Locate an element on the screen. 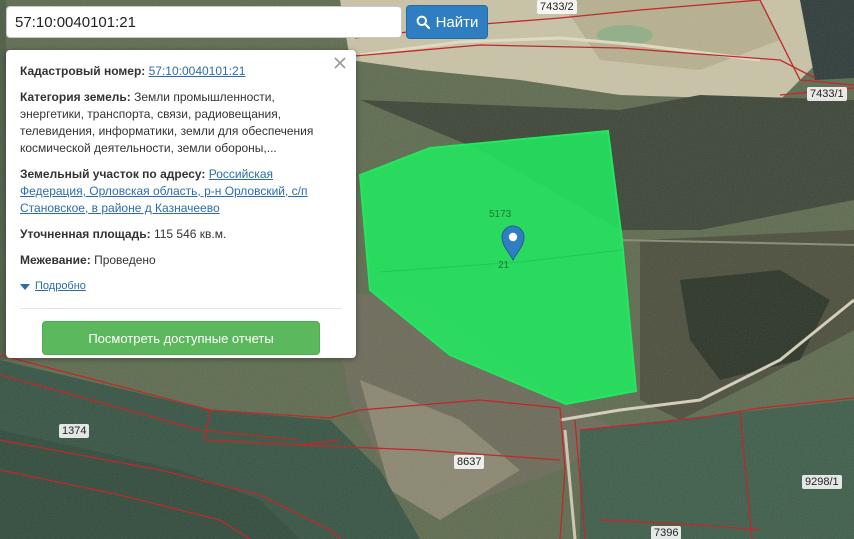 The height and width of the screenshot is (539, 854). search-icon is located at coordinates (423, 22).